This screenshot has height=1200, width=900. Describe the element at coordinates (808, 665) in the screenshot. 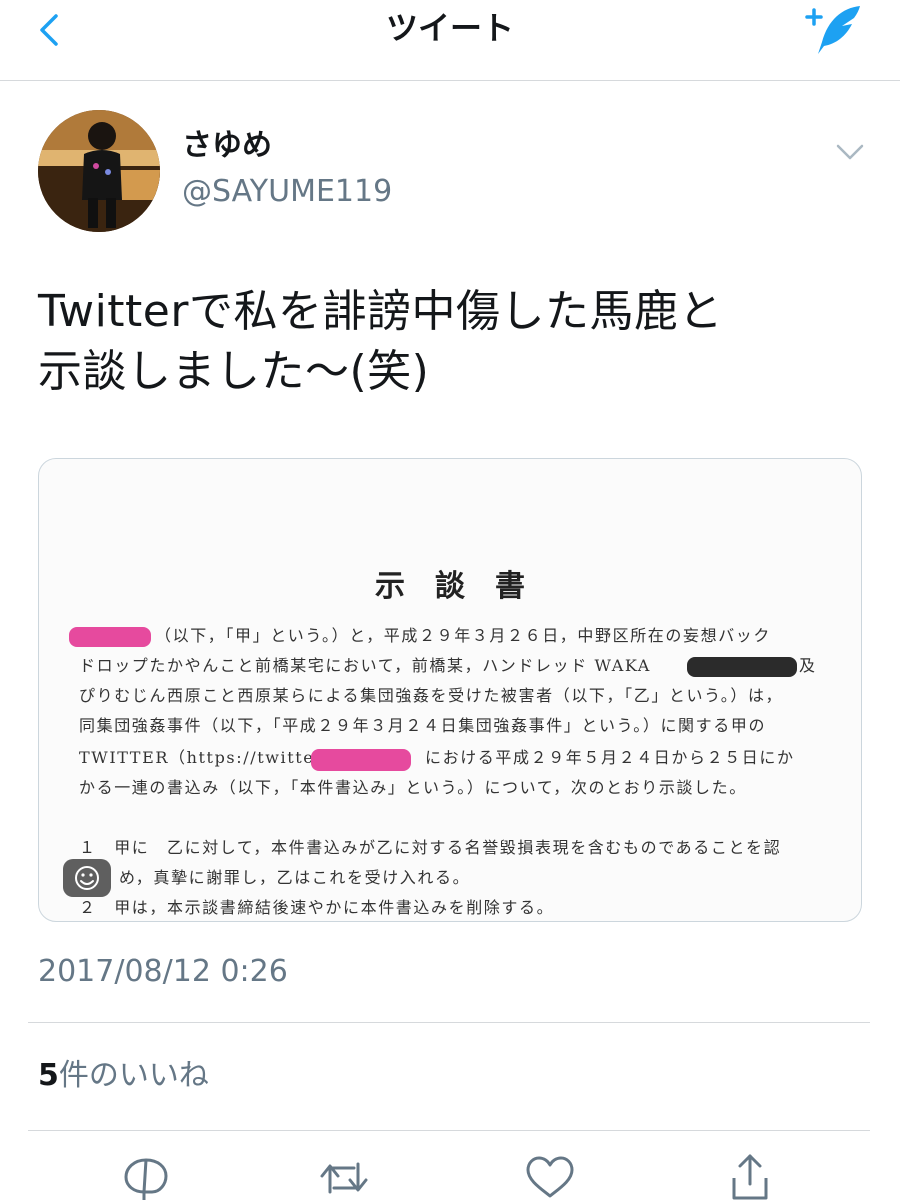

I see `document-line: 及` at that location.